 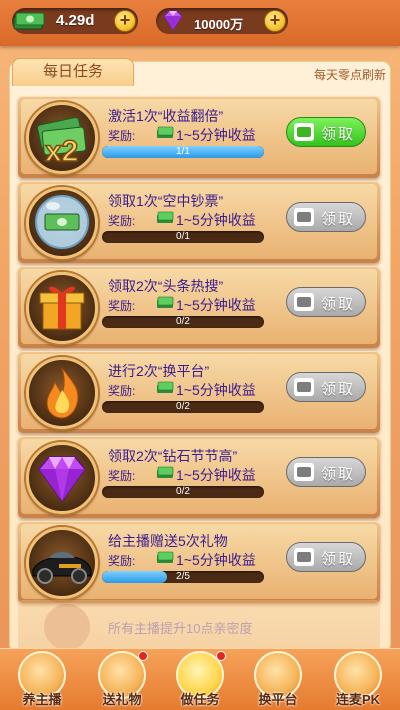 What do you see at coordinates (349, 75) in the screenshot?
I see `refresh-note: 每天零点刷新` at bounding box center [349, 75].